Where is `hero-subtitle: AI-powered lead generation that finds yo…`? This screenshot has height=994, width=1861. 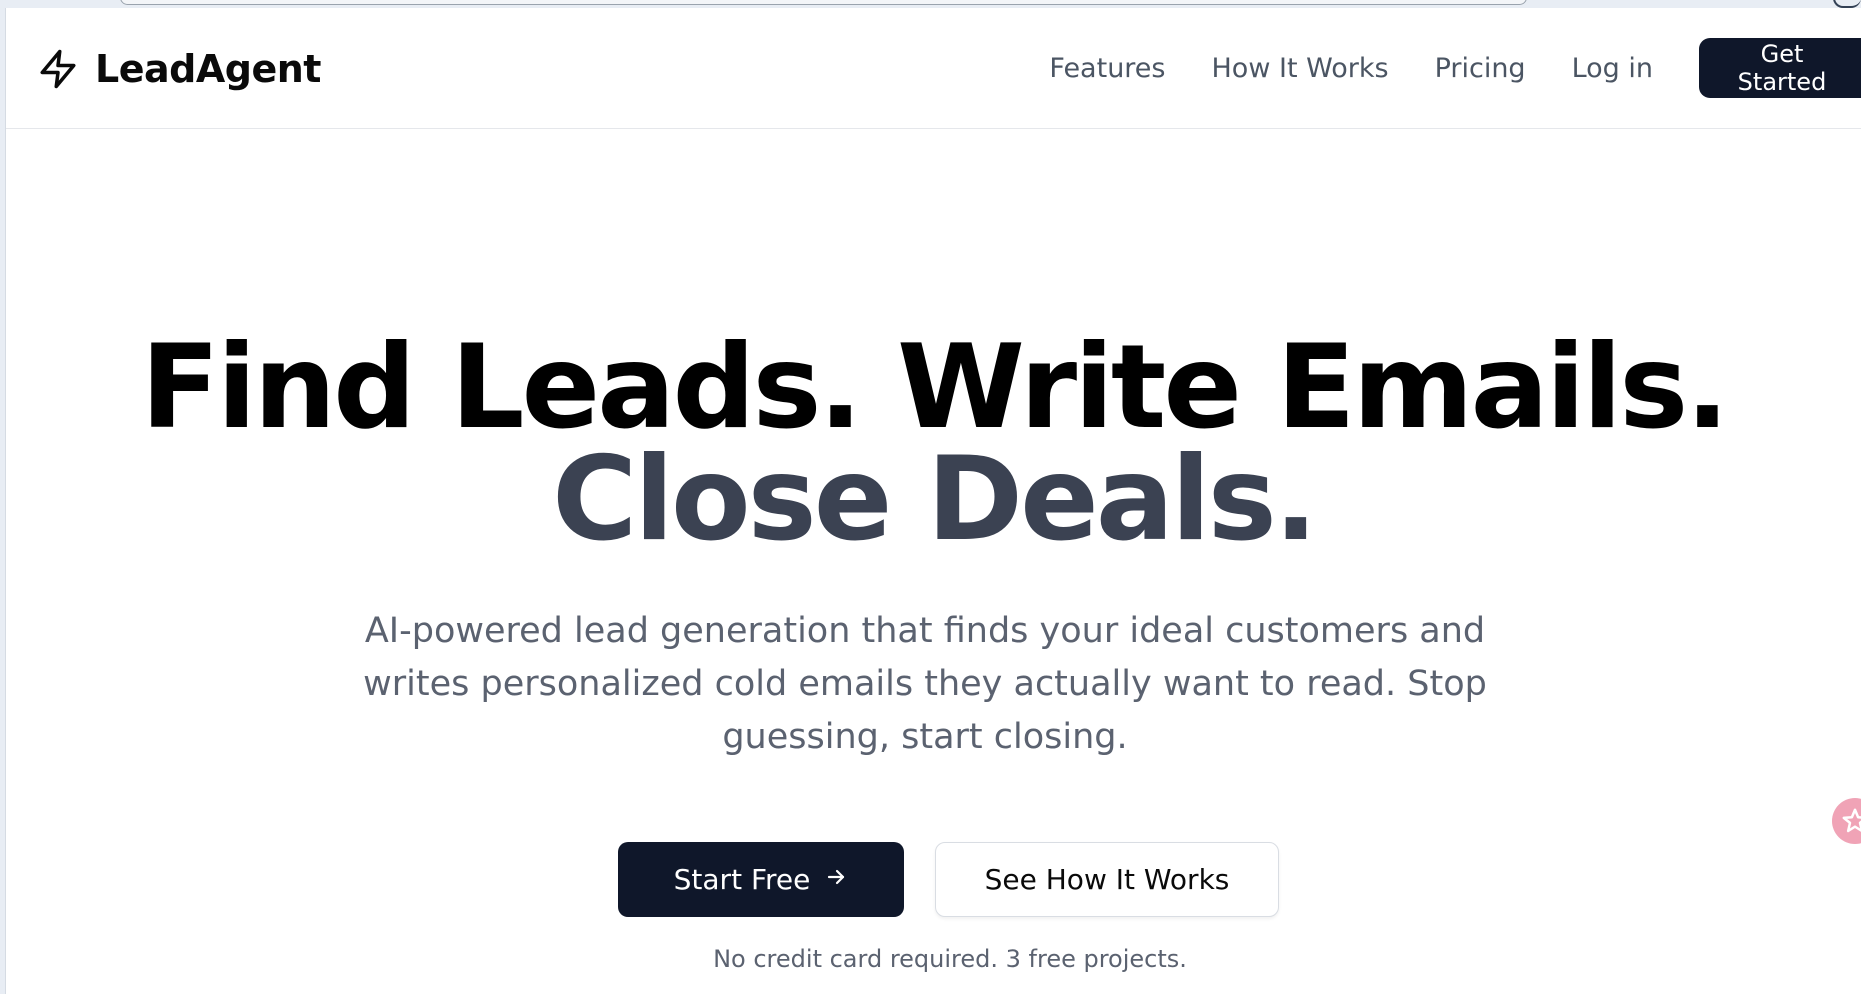 hero-subtitle: AI-powered lead generation that finds yo… is located at coordinates (925, 684).